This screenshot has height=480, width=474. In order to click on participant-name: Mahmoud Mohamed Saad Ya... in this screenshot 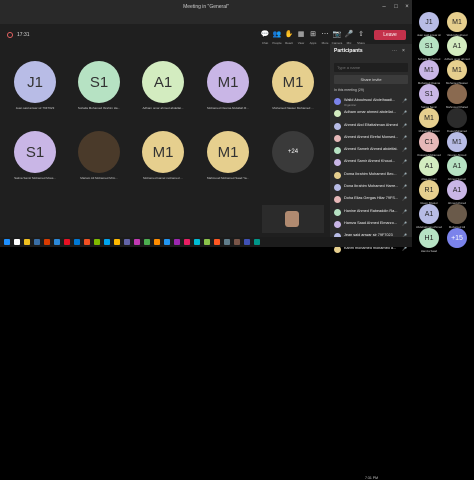, I will do `click(228, 178)`.